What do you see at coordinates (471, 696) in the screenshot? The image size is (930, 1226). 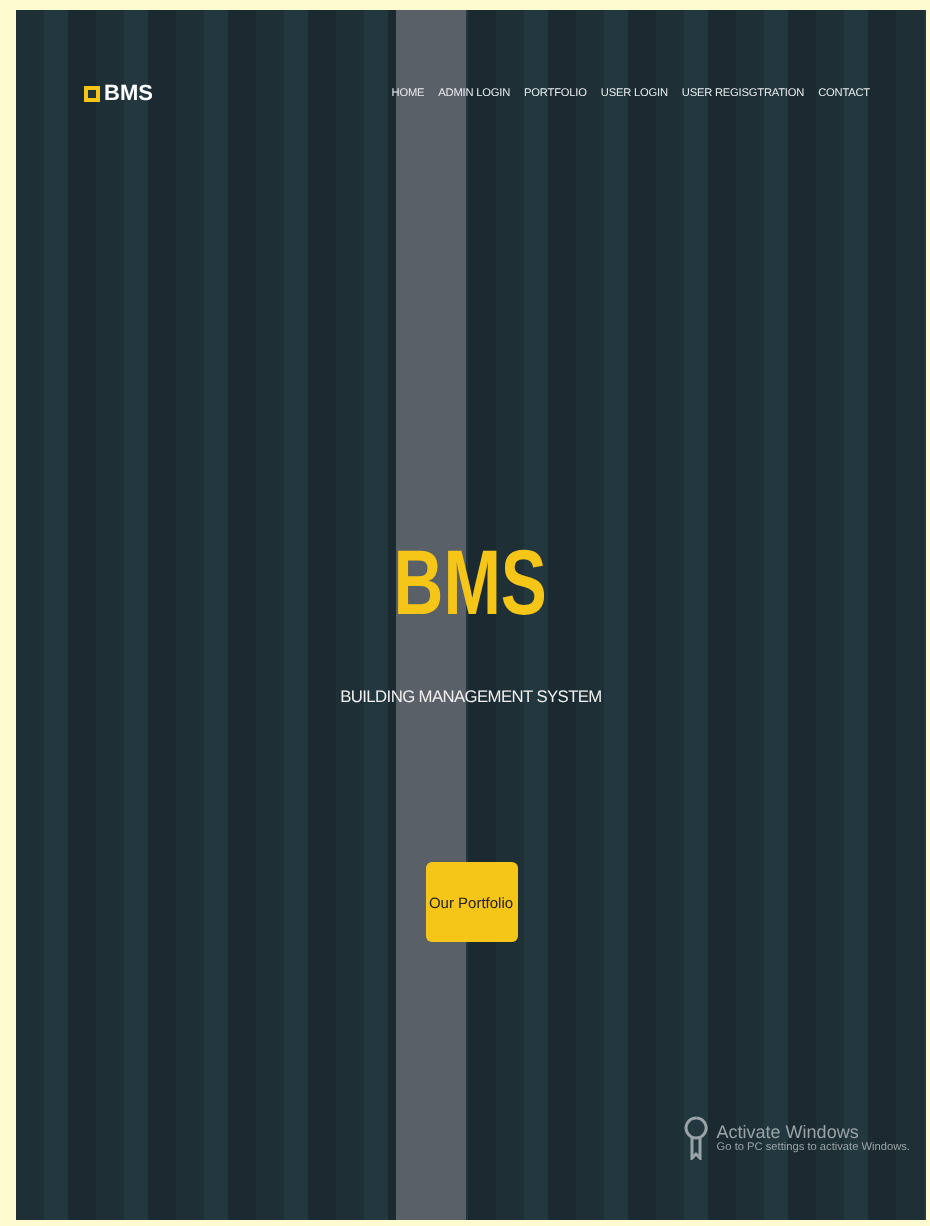 I see `hero-subtitle: BUILDING MANAGEMENT SYSTEM` at bounding box center [471, 696].